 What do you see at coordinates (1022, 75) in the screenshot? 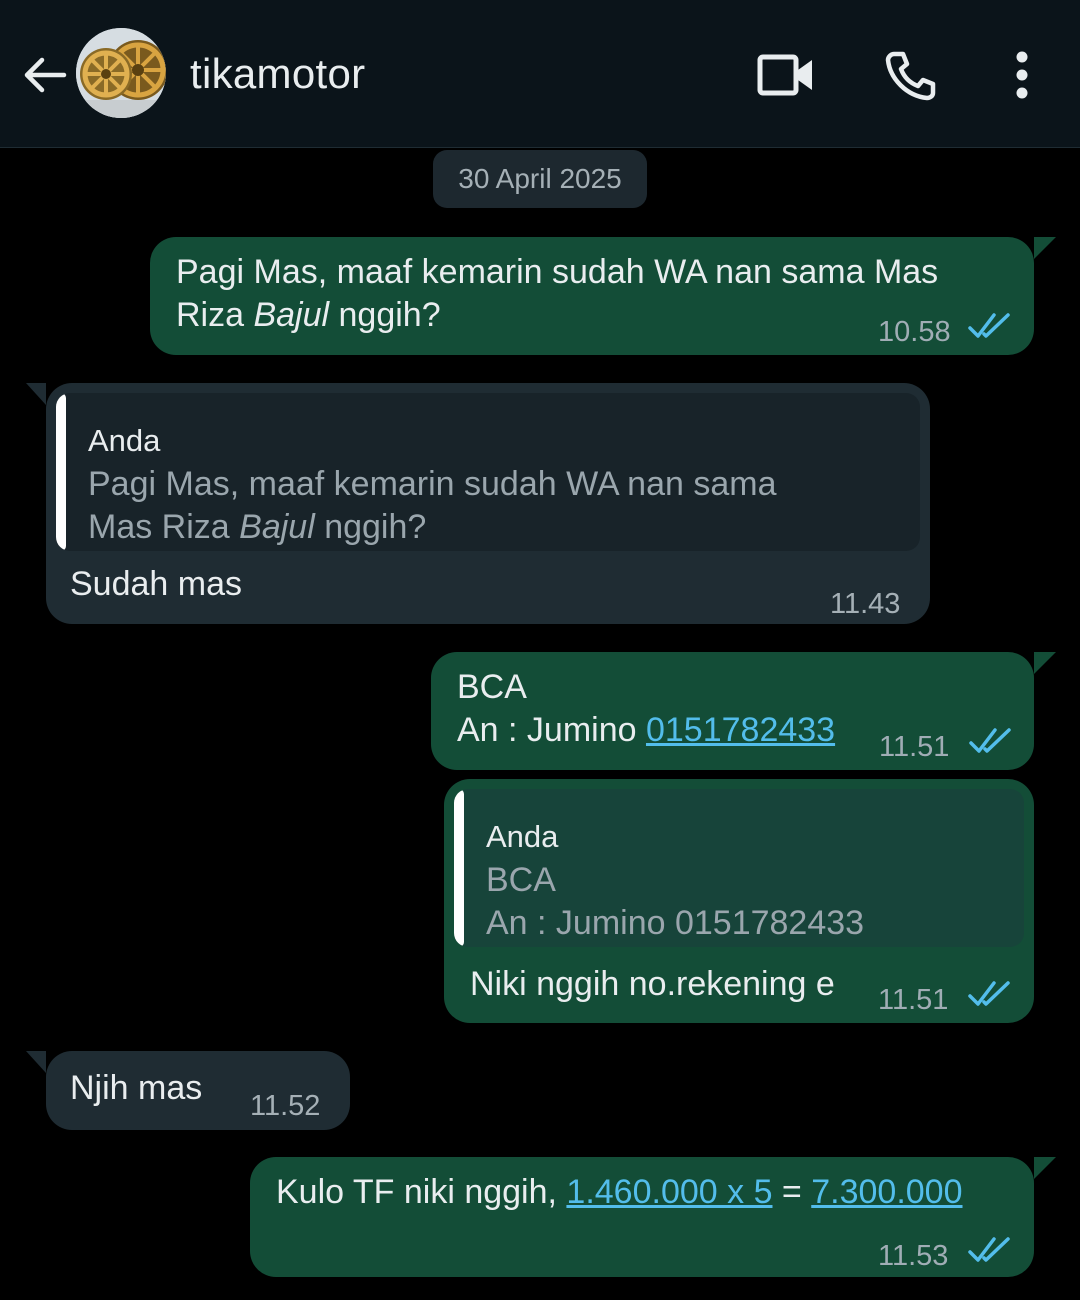
I see `more-vertical-icon` at bounding box center [1022, 75].